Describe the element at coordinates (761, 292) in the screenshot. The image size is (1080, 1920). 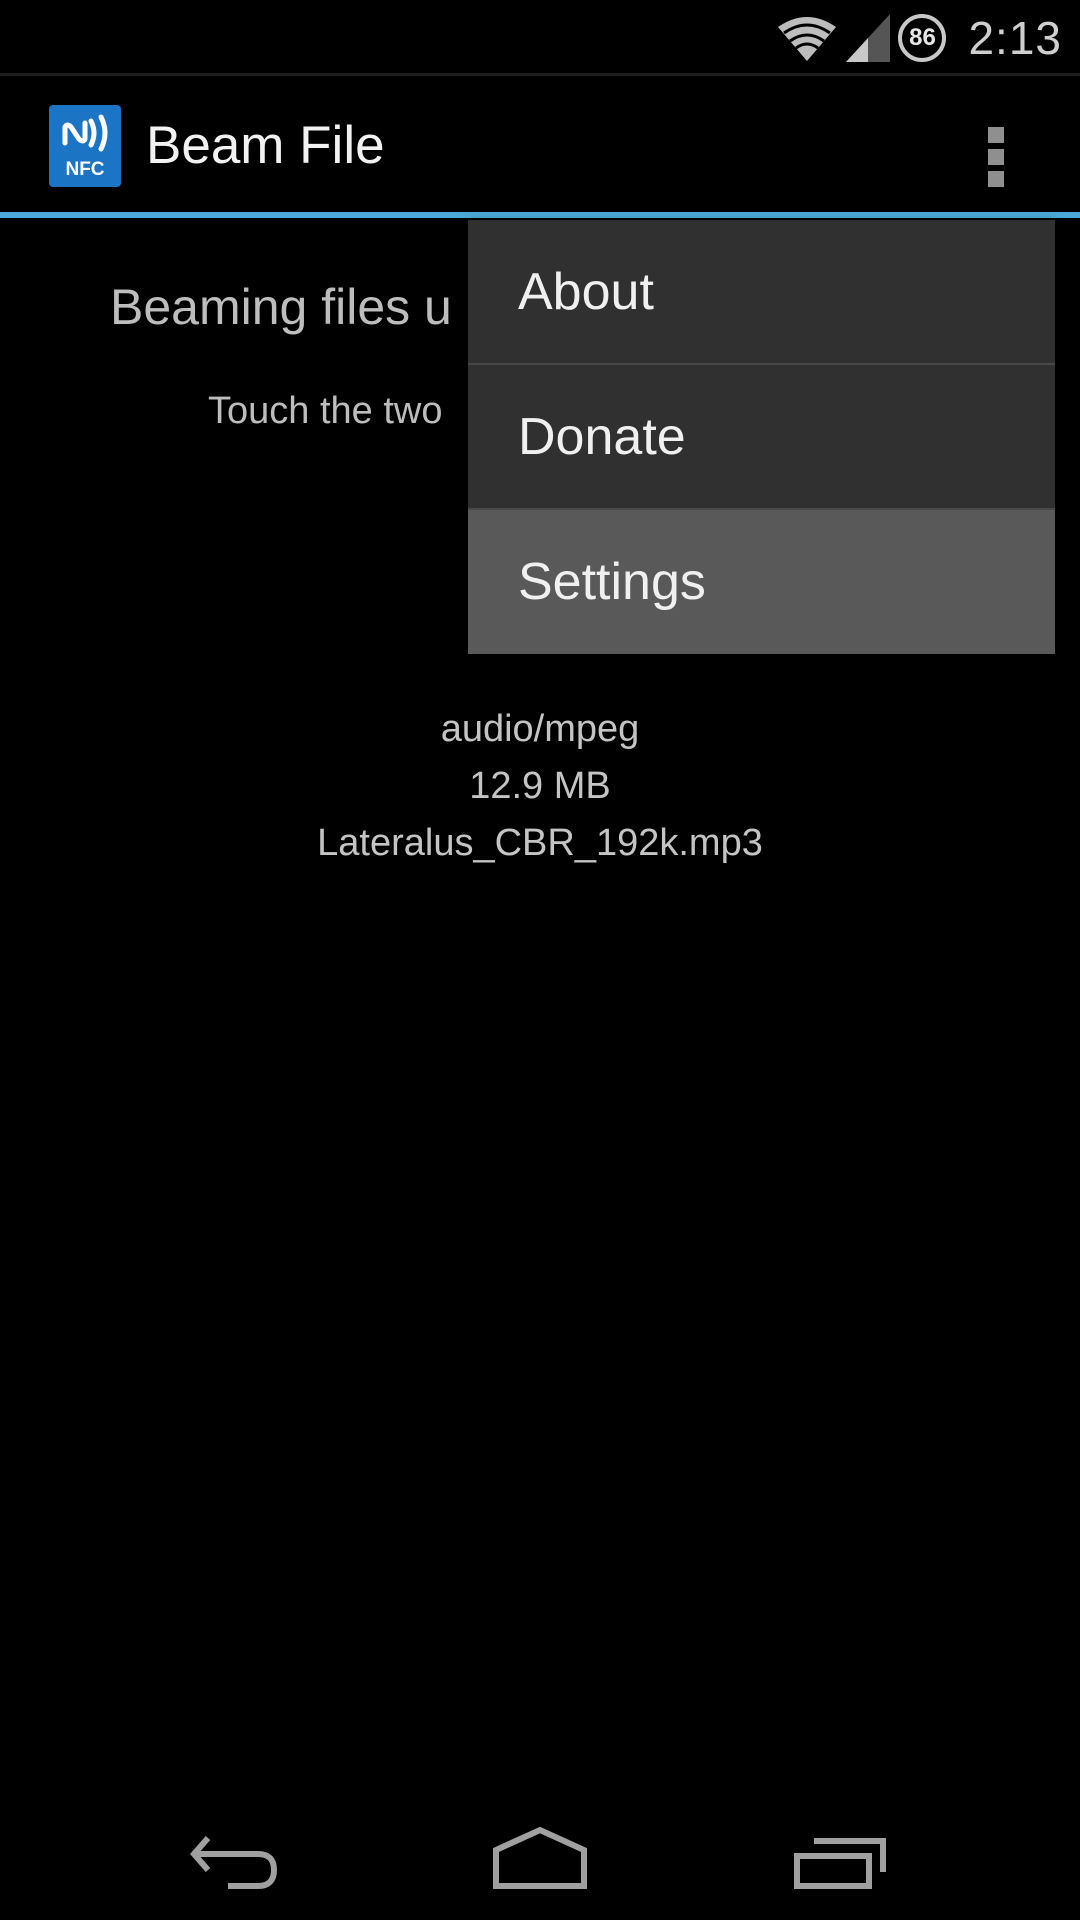
I see `menu-item-about: About` at that location.